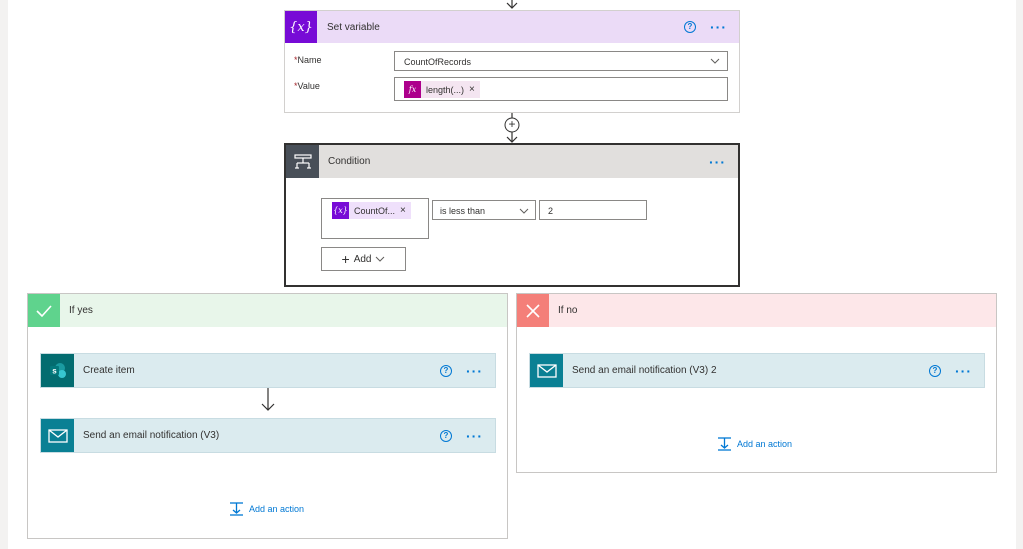  Describe the element at coordinates (57, 370) in the screenshot. I see `sharepoint-icon: s` at that location.